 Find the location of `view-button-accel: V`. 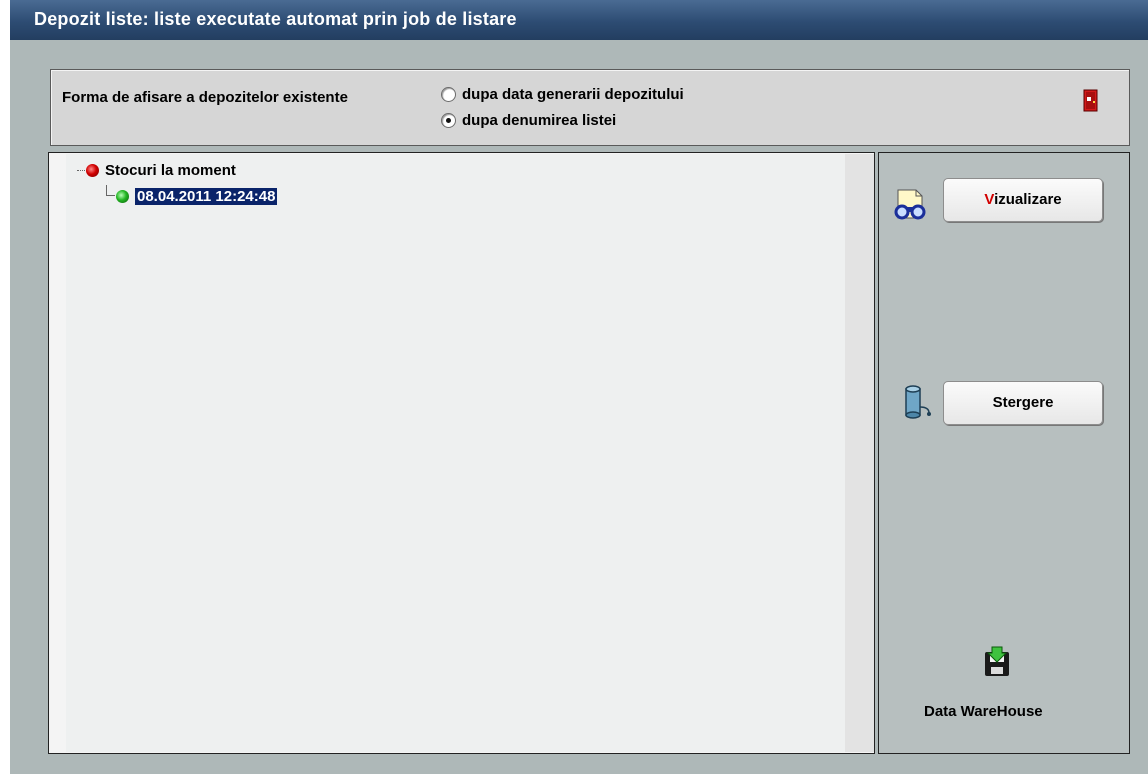

view-button-accel: V is located at coordinates (989, 199).